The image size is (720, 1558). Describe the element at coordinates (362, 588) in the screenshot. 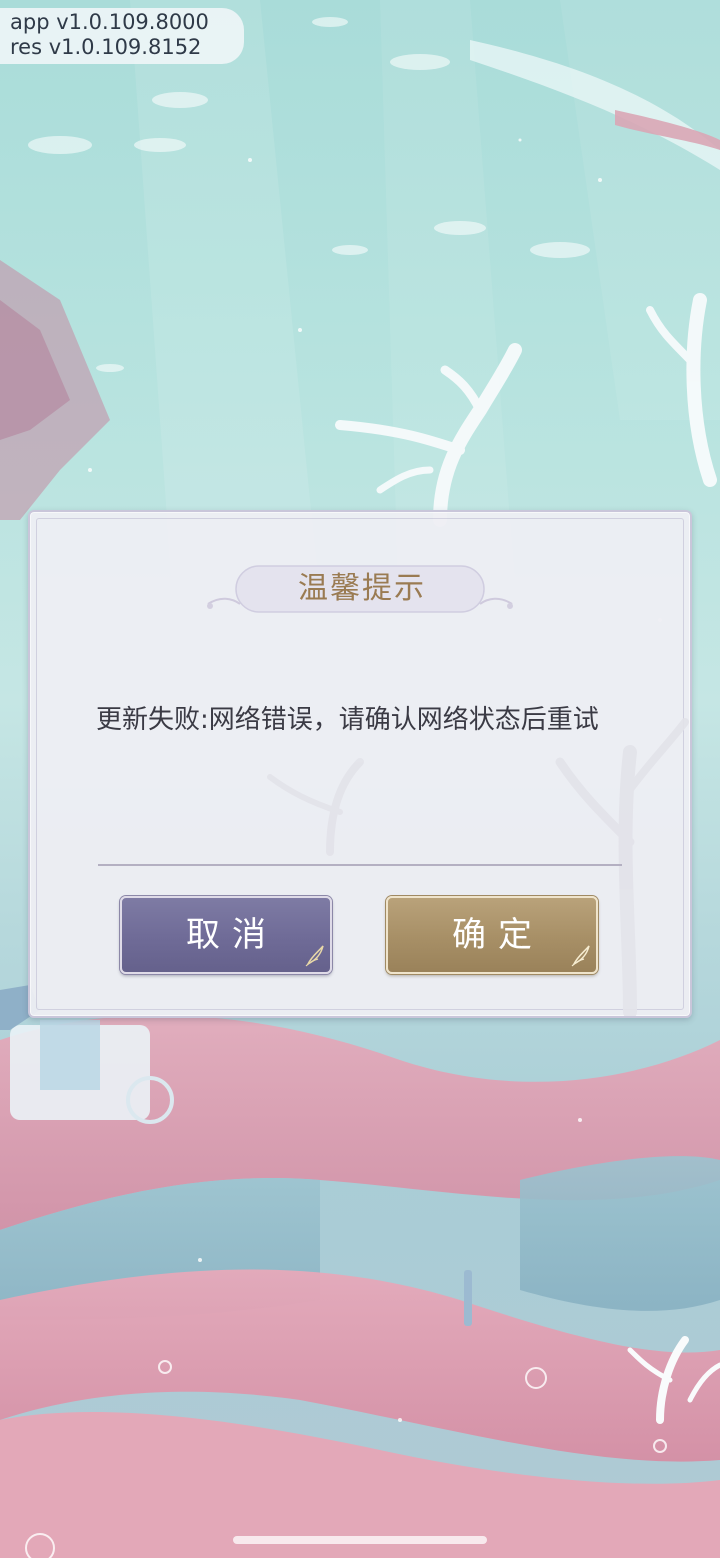

I see `dialog-title: 温馨提示` at that location.